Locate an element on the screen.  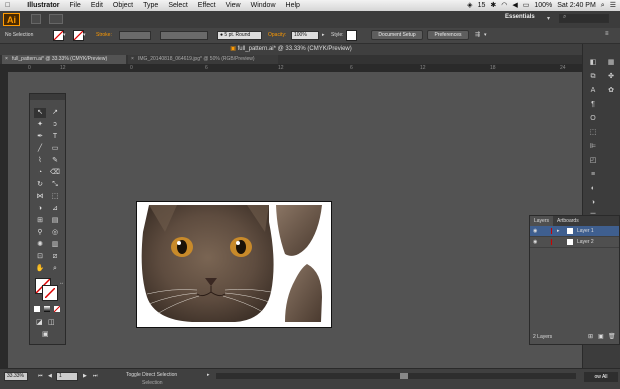
cat-pattern-artwork is located at coordinates (234, 265).